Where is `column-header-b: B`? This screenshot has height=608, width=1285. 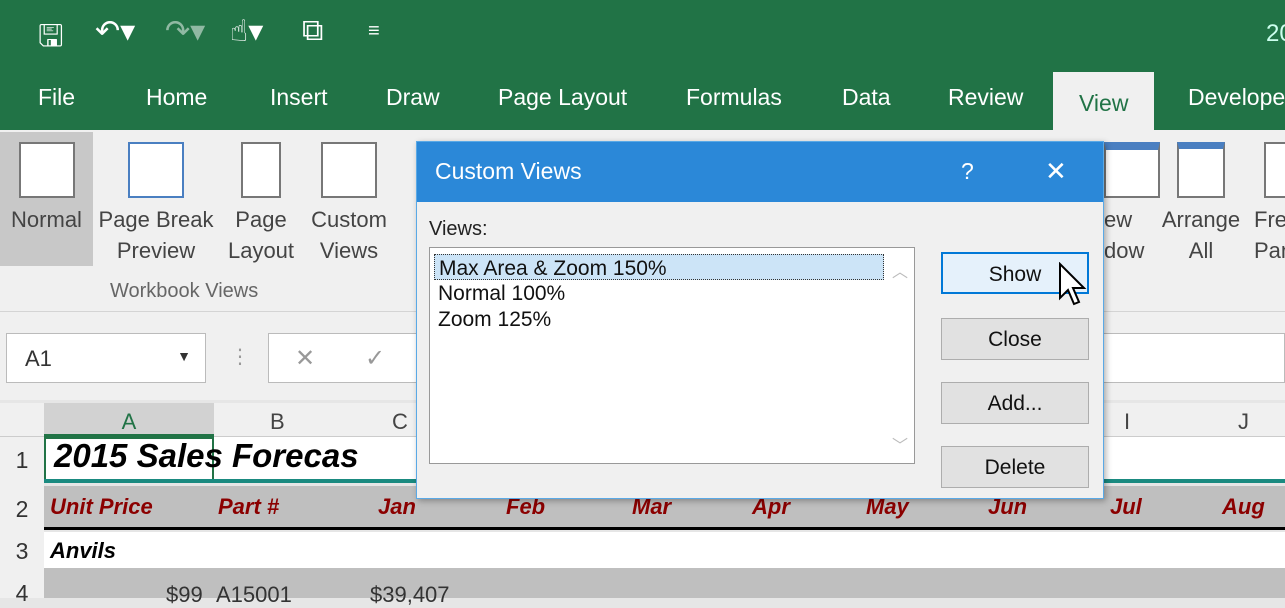 column-header-b: B is located at coordinates (277, 422).